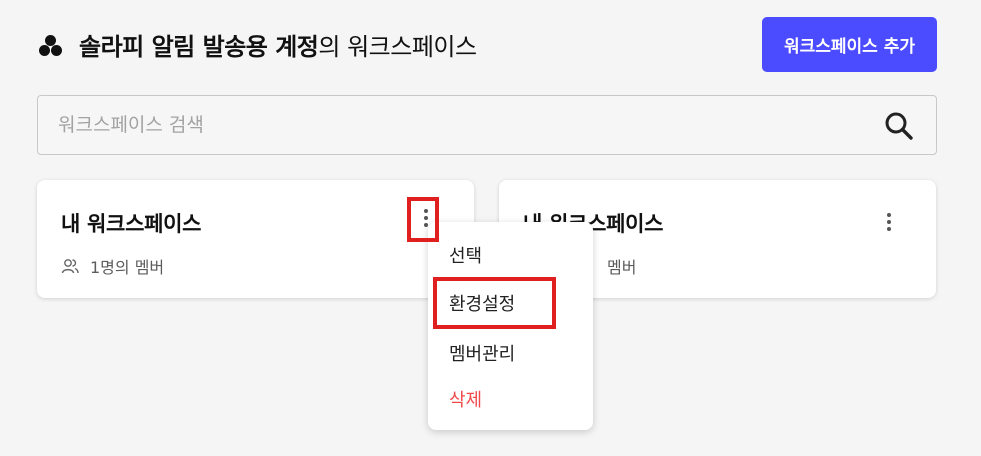 The width and height of the screenshot is (981, 456). Describe the element at coordinates (482, 303) in the screenshot. I see `menu-item-settings: 환경설정` at that location.